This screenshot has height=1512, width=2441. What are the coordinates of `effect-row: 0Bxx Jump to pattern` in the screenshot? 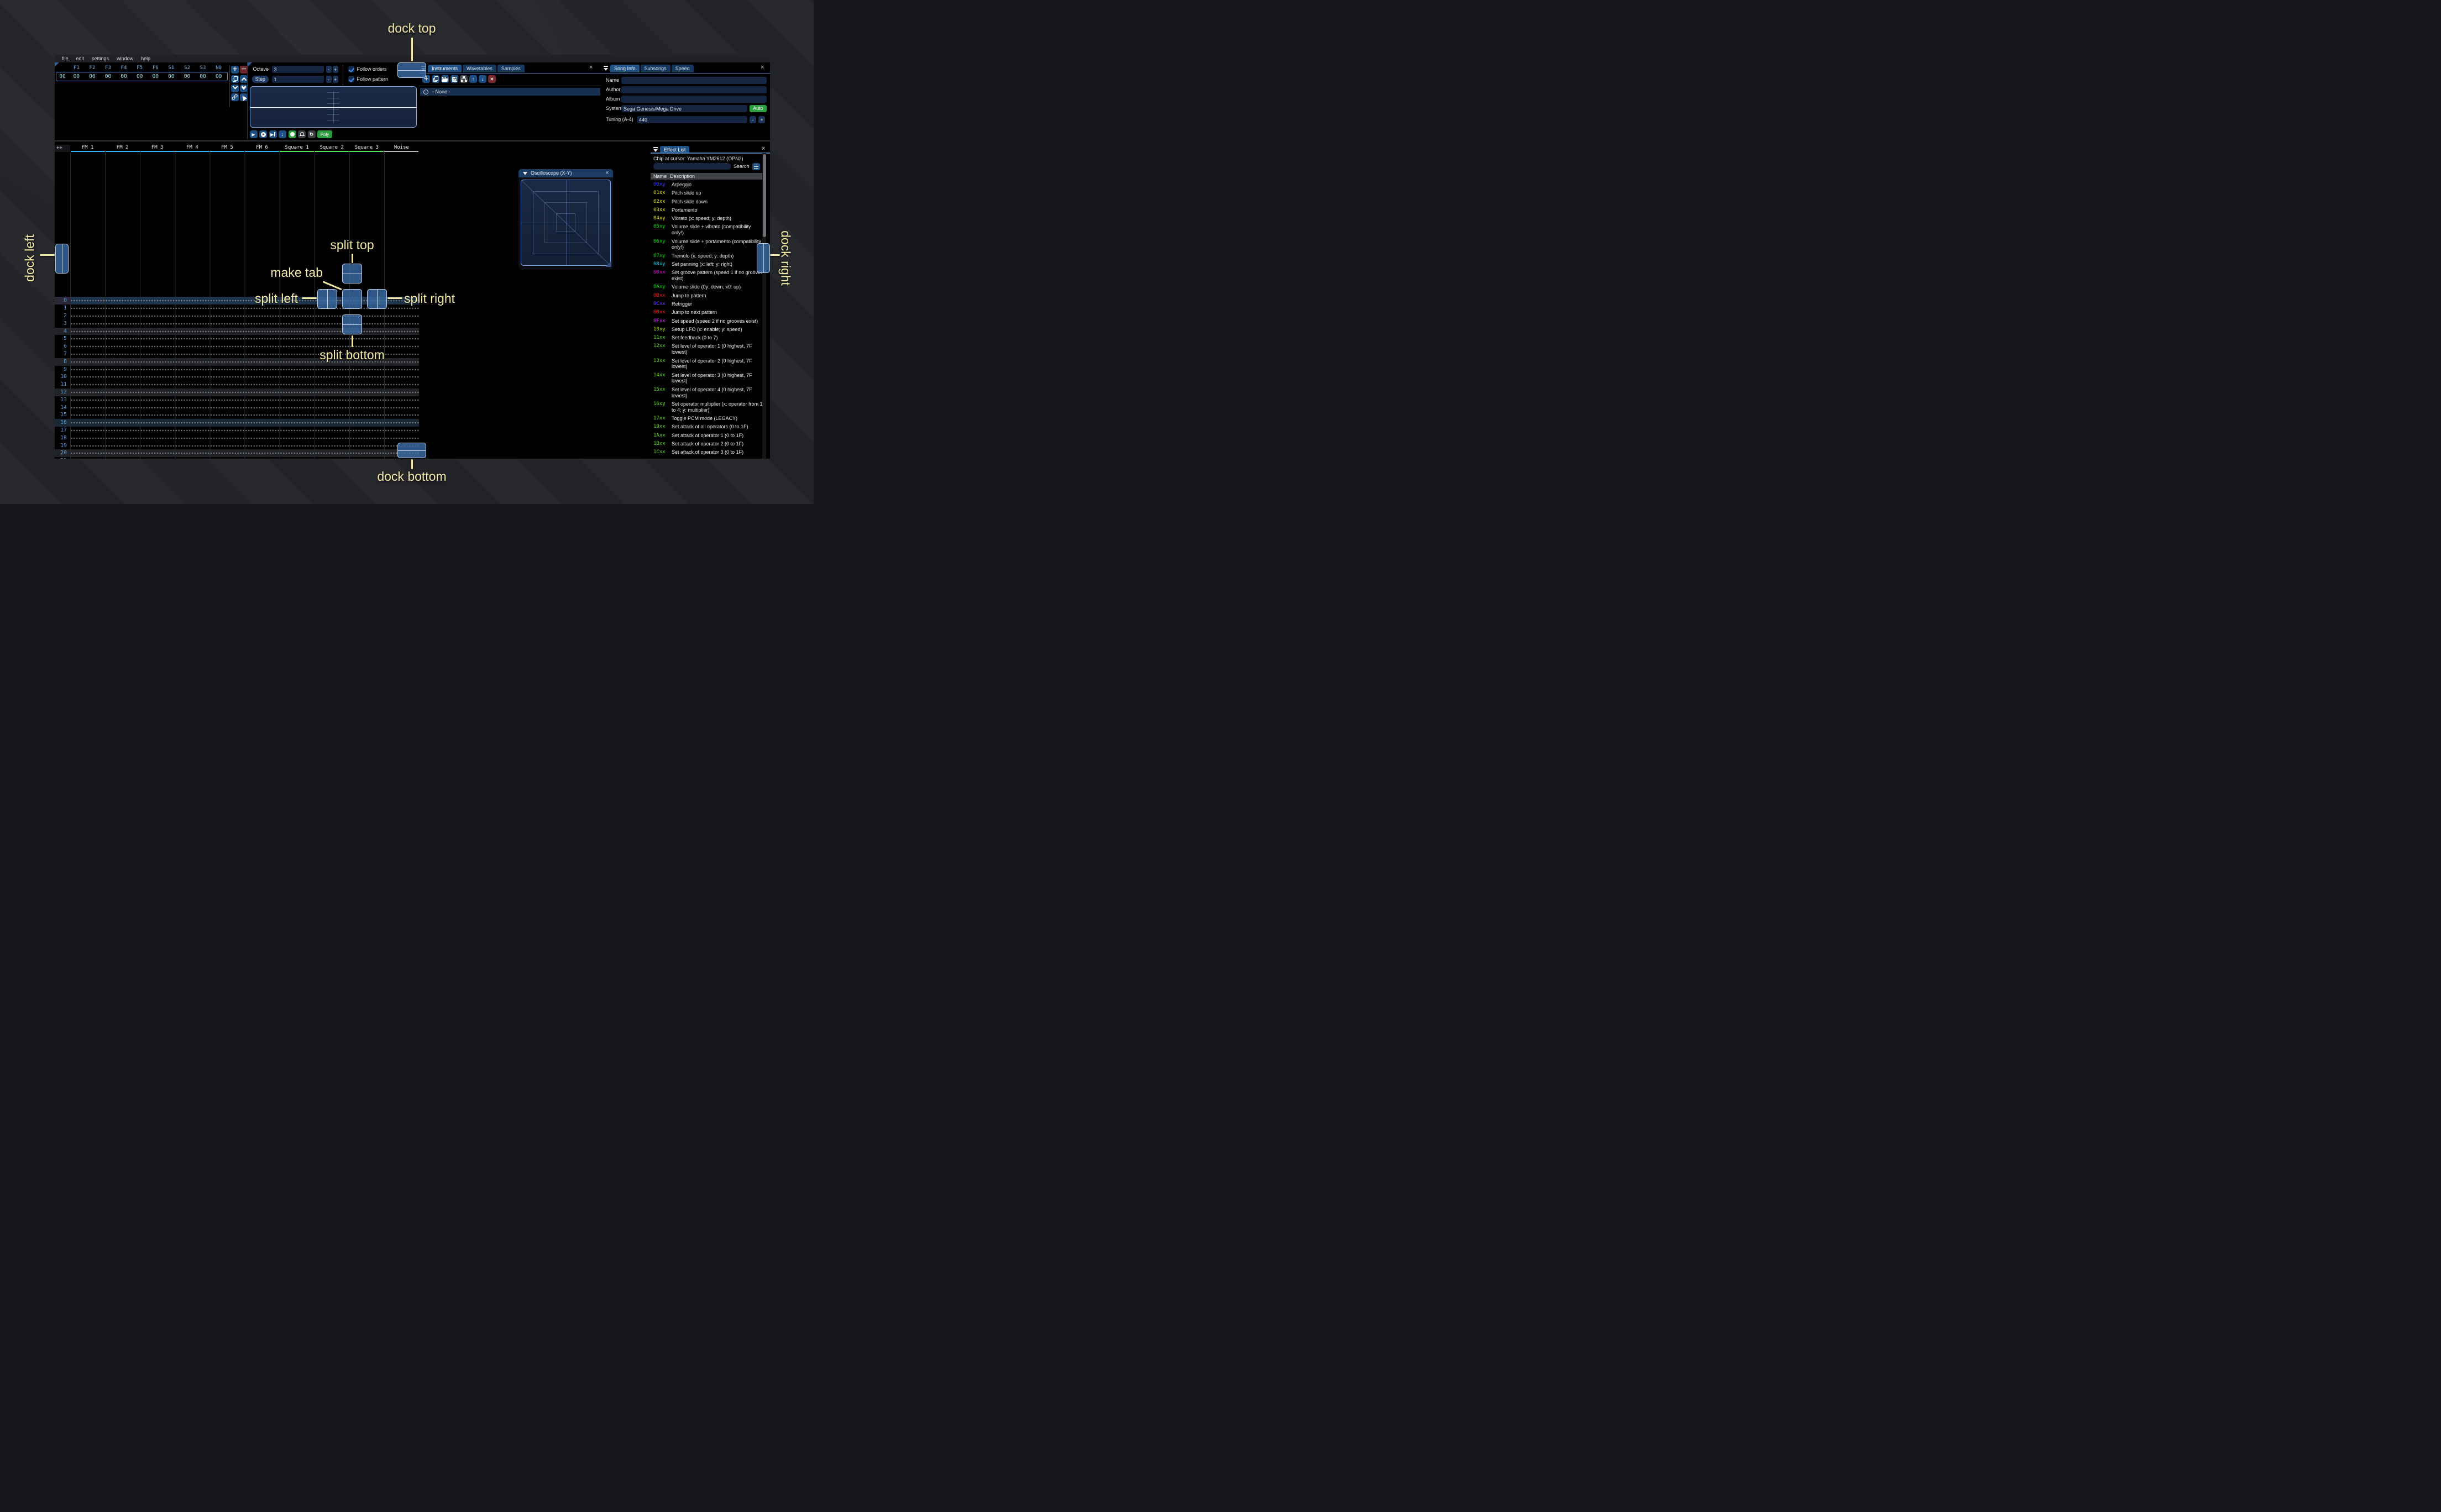 It's located at (708, 296).